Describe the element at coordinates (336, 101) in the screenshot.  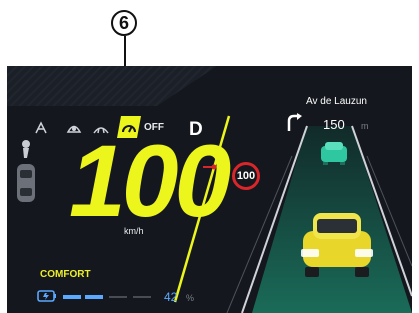
I see `nav-street-name: Av de Lauzun` at that location.